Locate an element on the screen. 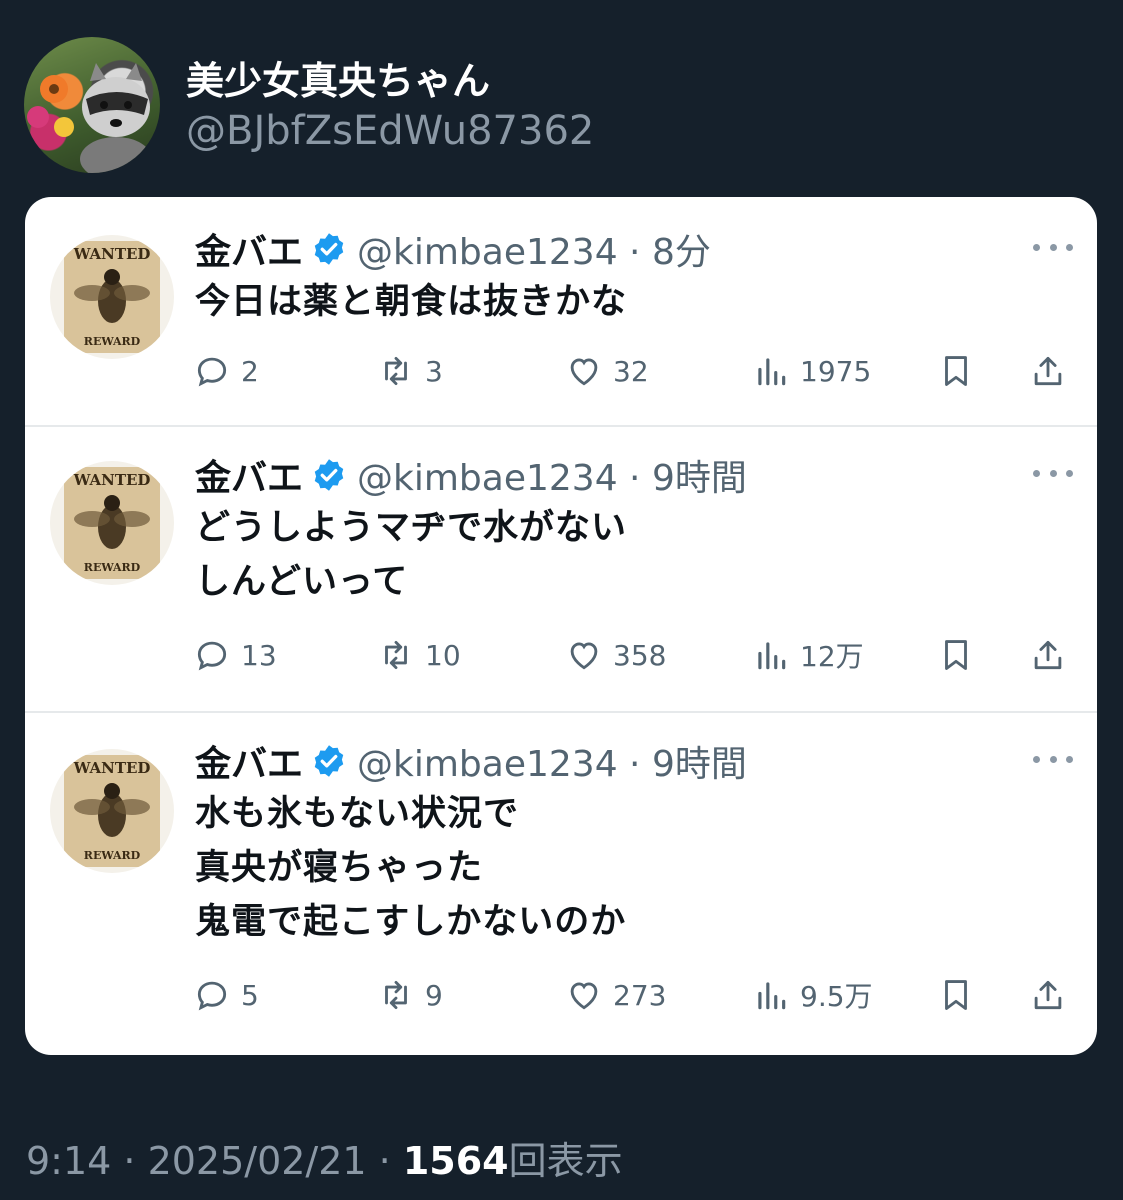 This screenshot has height=1200, width=1123. tweet-line: 今日は薬と朝食は抜きかな is located at coordinates (411, 302).